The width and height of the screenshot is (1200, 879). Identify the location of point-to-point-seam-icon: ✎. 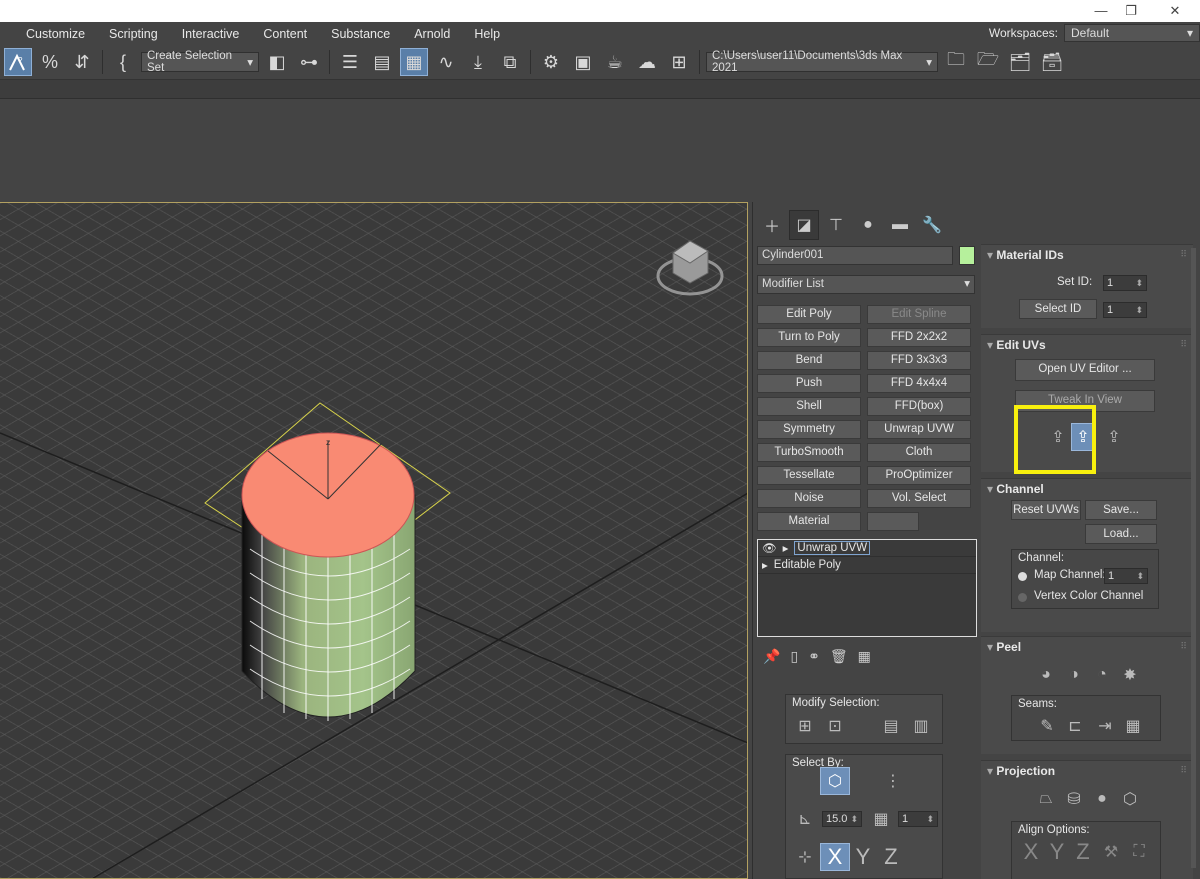
(1047, 726).